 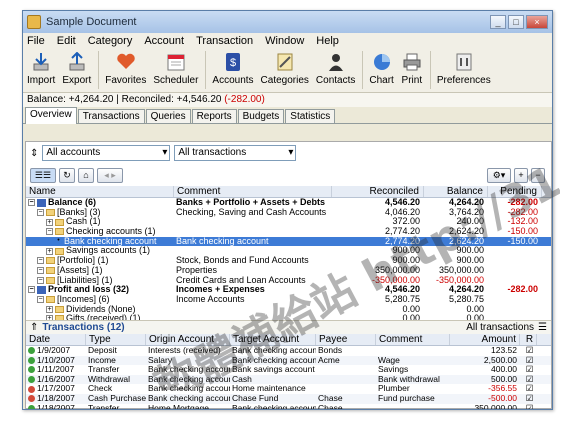 I want to click on nav-arrows: ◂ ▸, so click(x=110, y=175).